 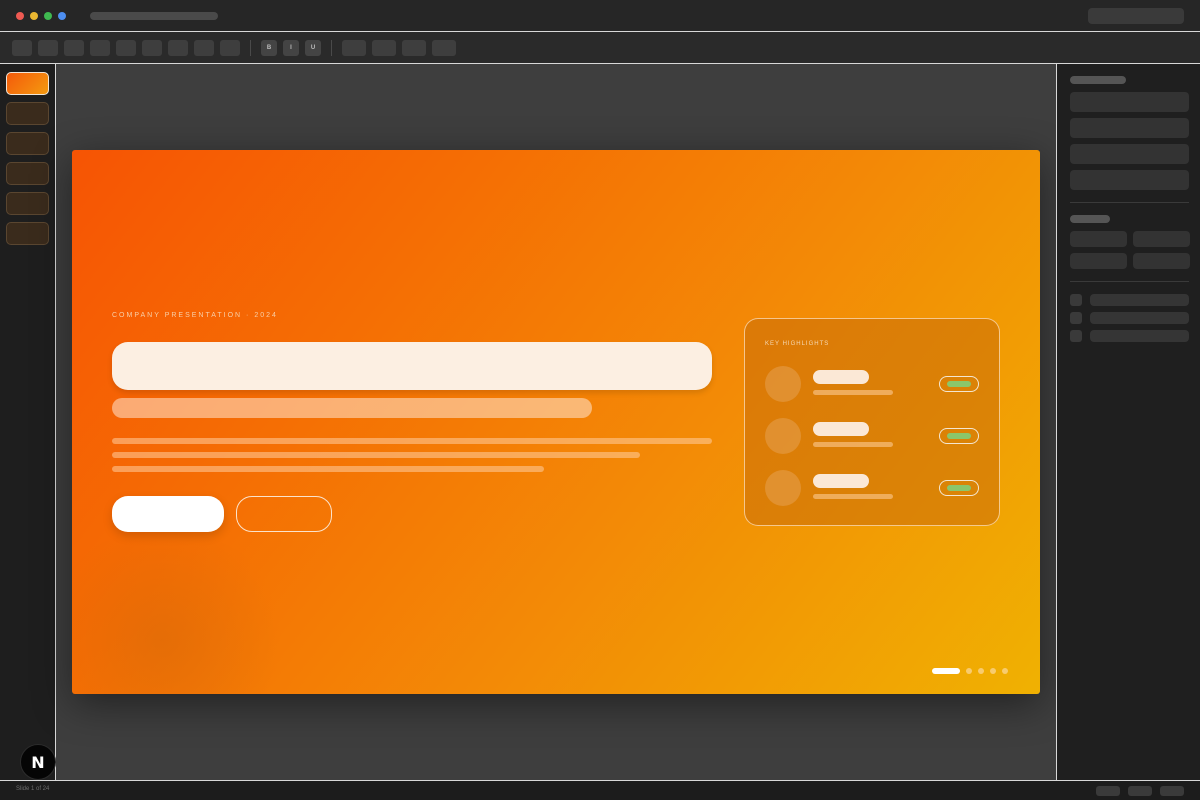 I want to click on bold-button: B, so click(x=269, y=48).